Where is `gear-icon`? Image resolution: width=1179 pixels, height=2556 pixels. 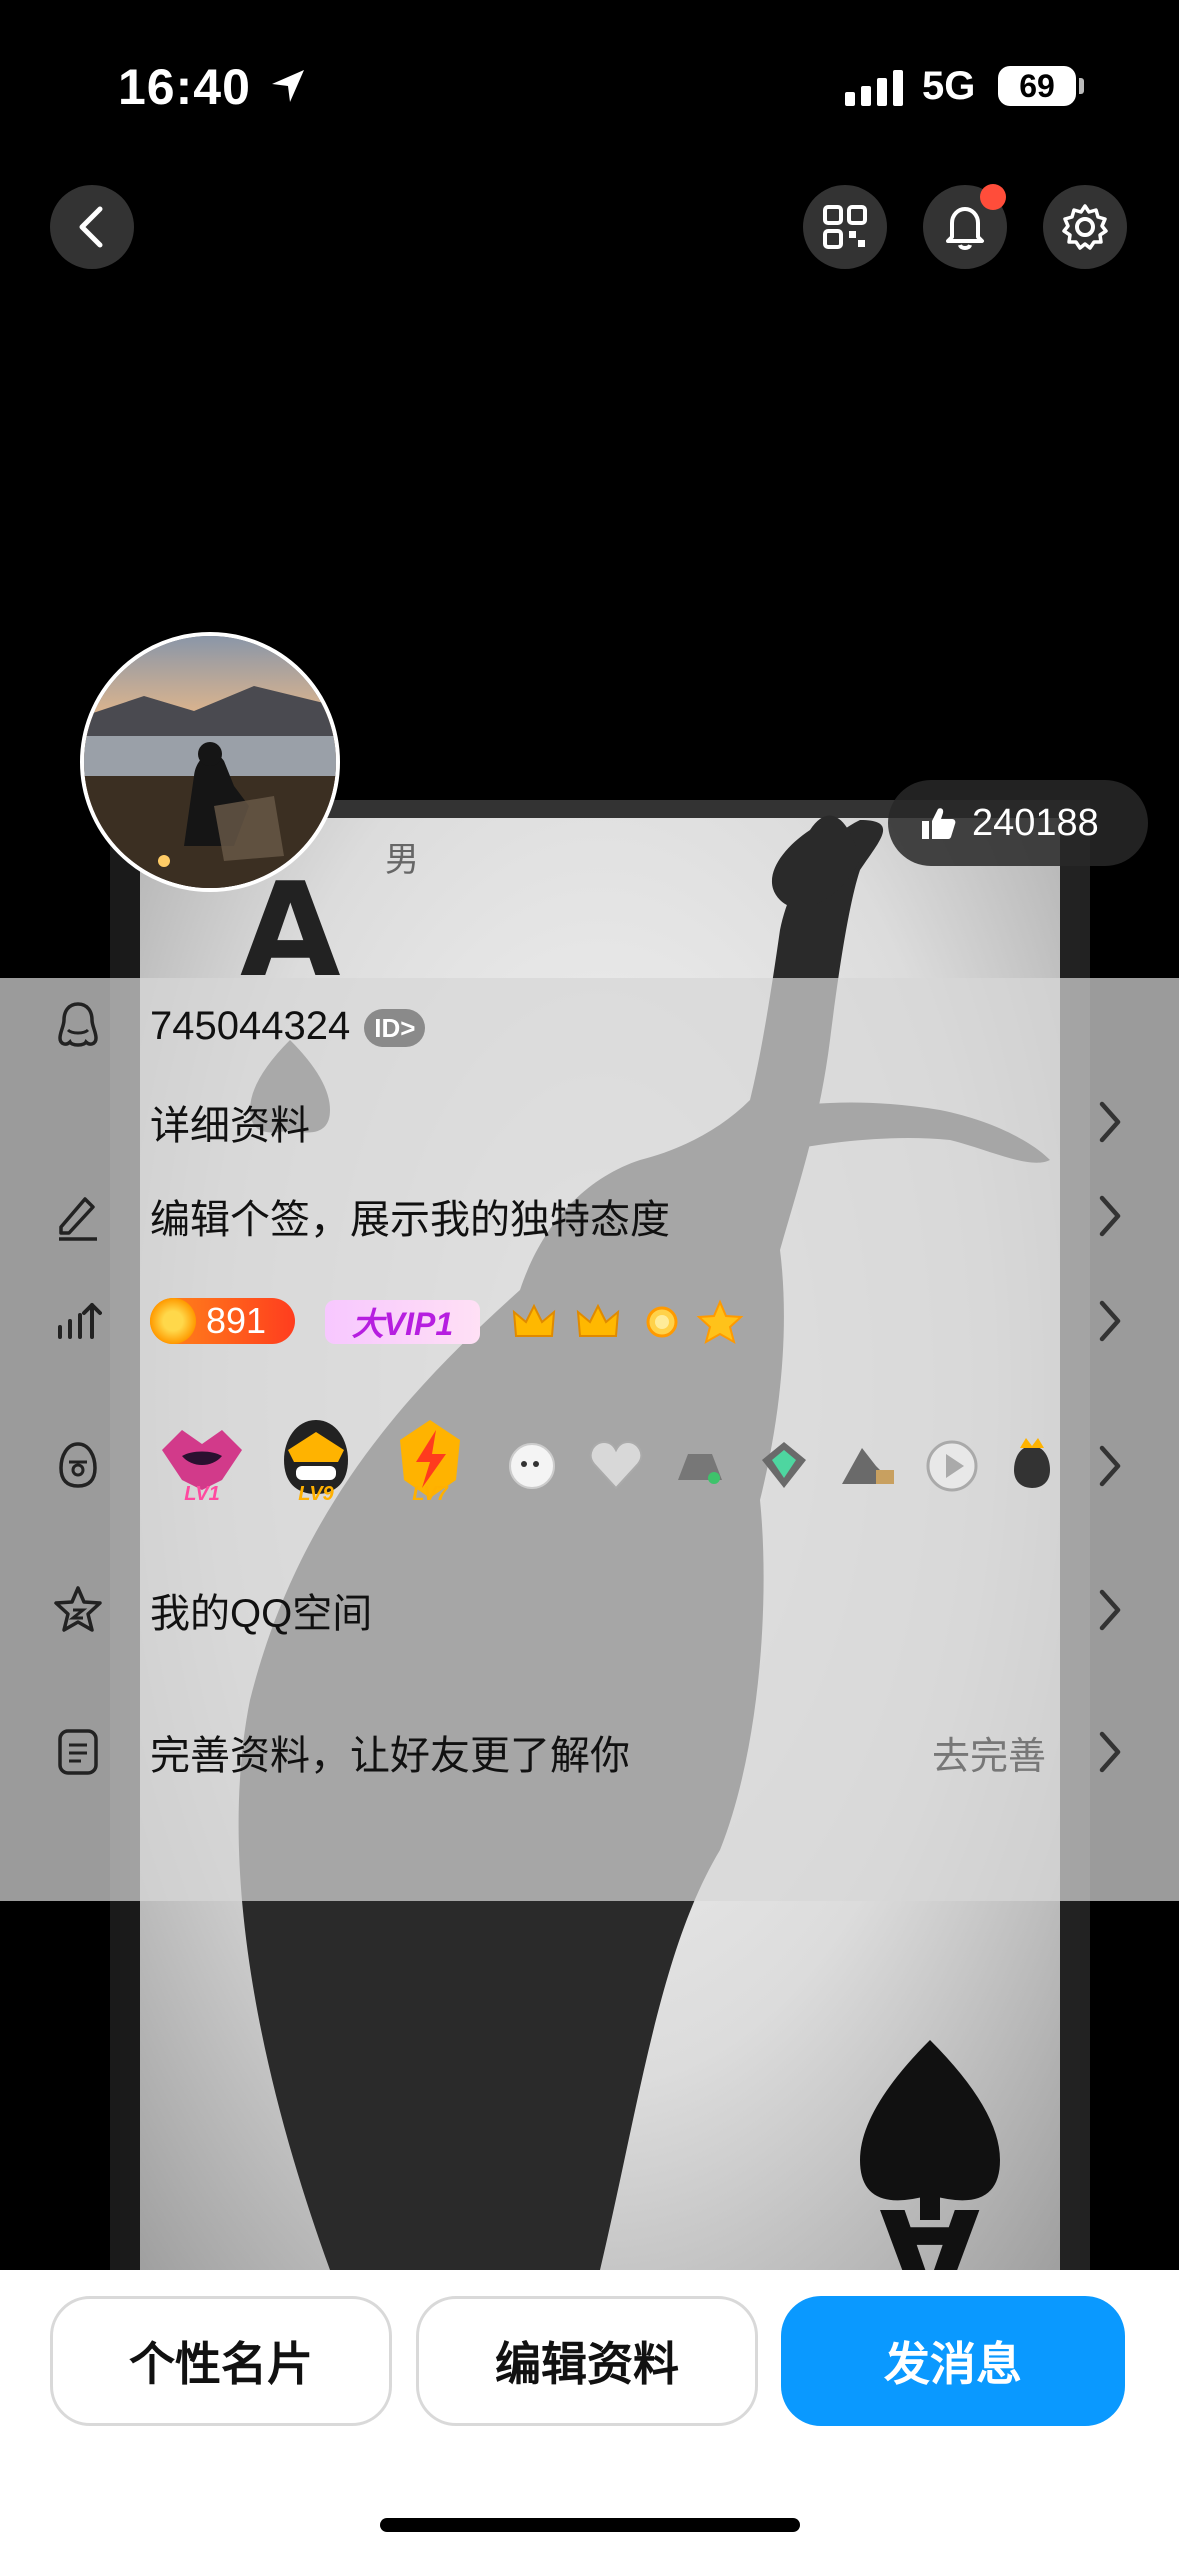
gear-icon is located at coordinates (1085, 227).